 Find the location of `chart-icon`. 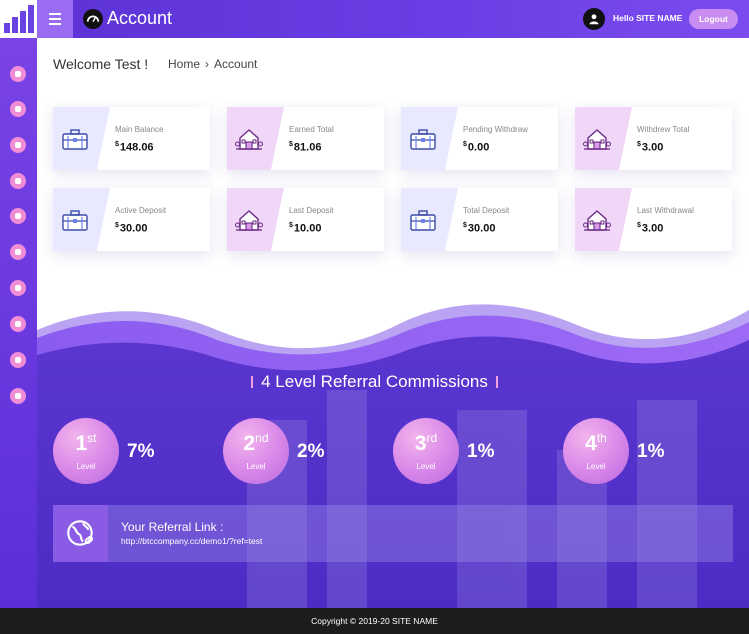

chart-icon is located at coordinates (18, 216).